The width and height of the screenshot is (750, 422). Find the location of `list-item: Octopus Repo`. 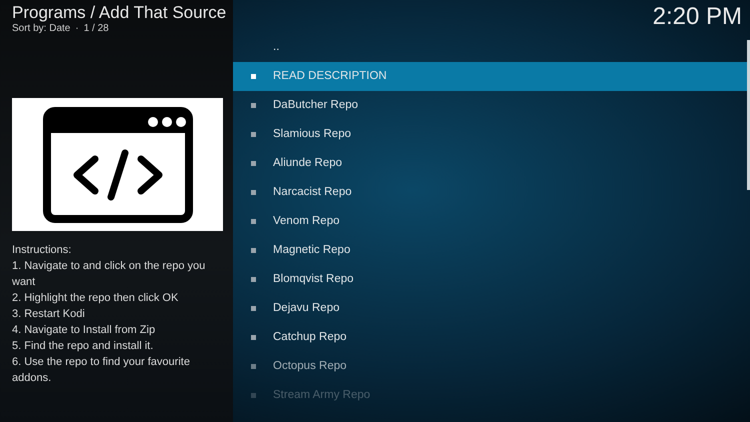

list-item: Octopus Repo is located at coordinates (490, 366).